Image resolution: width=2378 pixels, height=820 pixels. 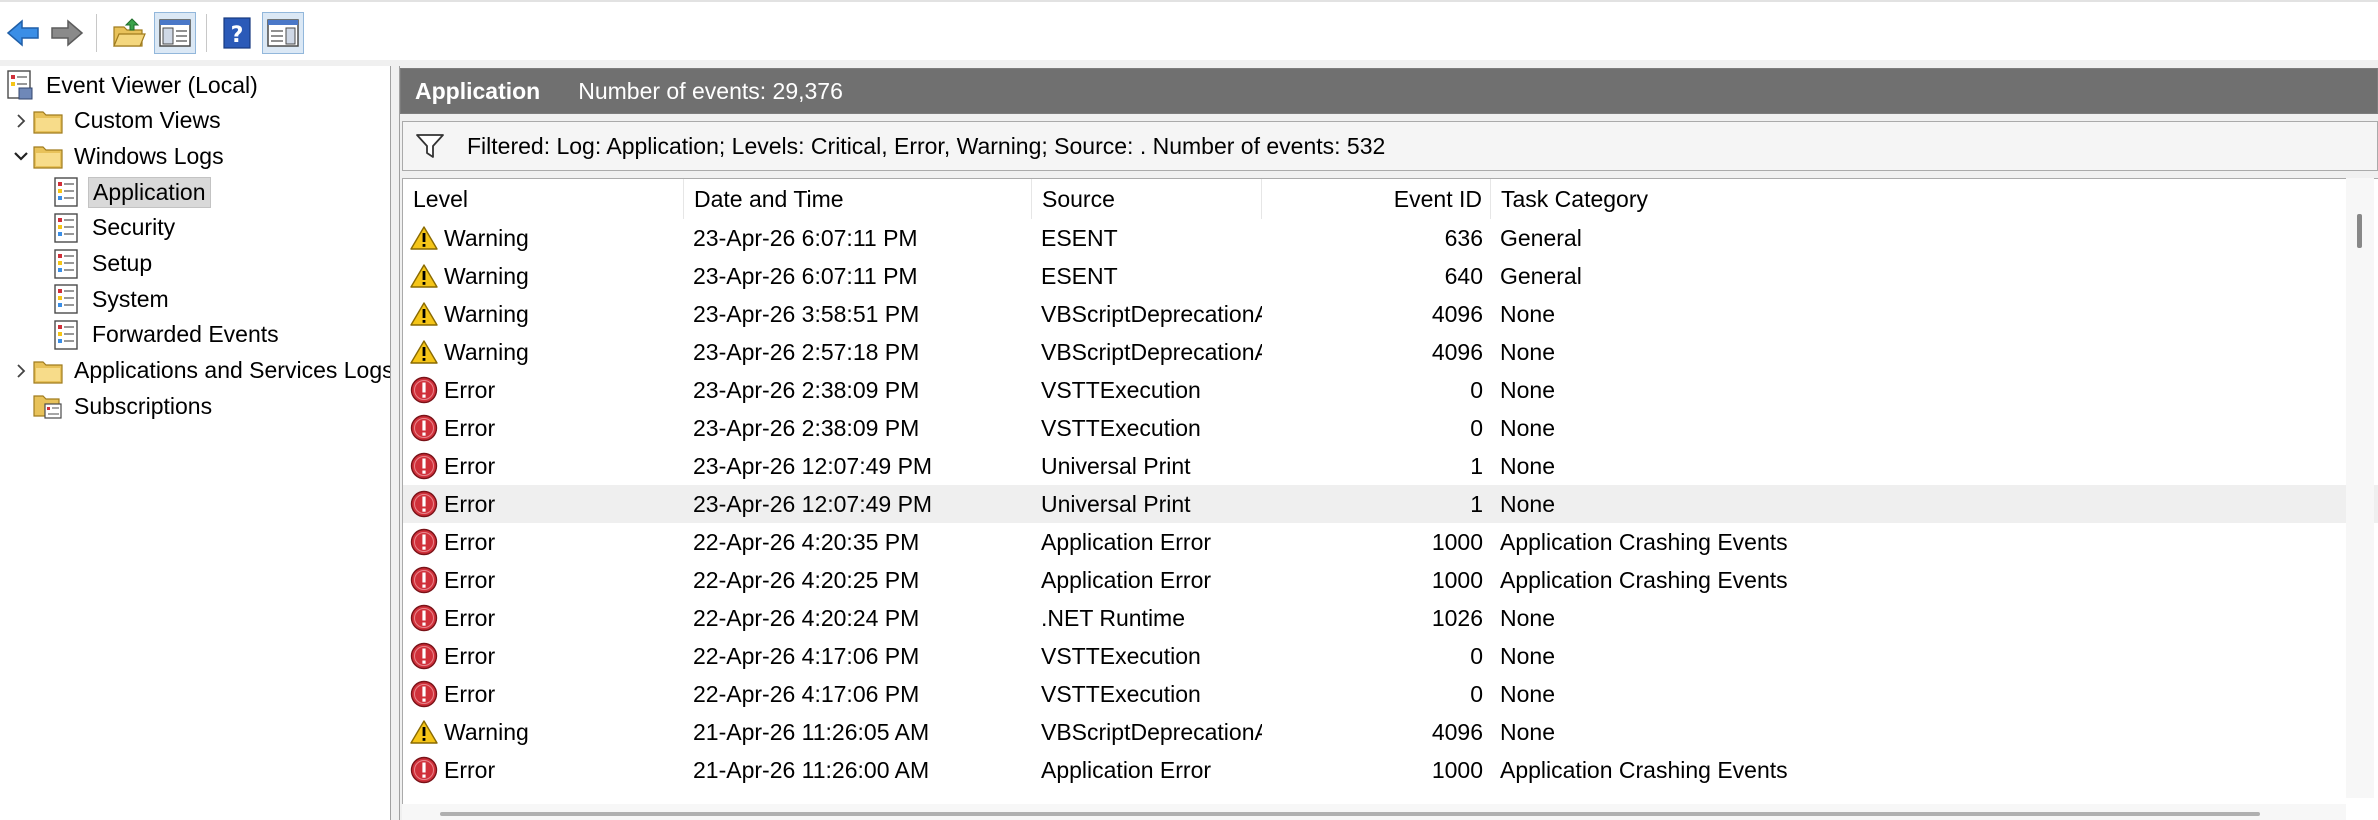 I want to click on cell-text: 23-Apr-26 12:07:49 PM, so click(x=813, y=465).